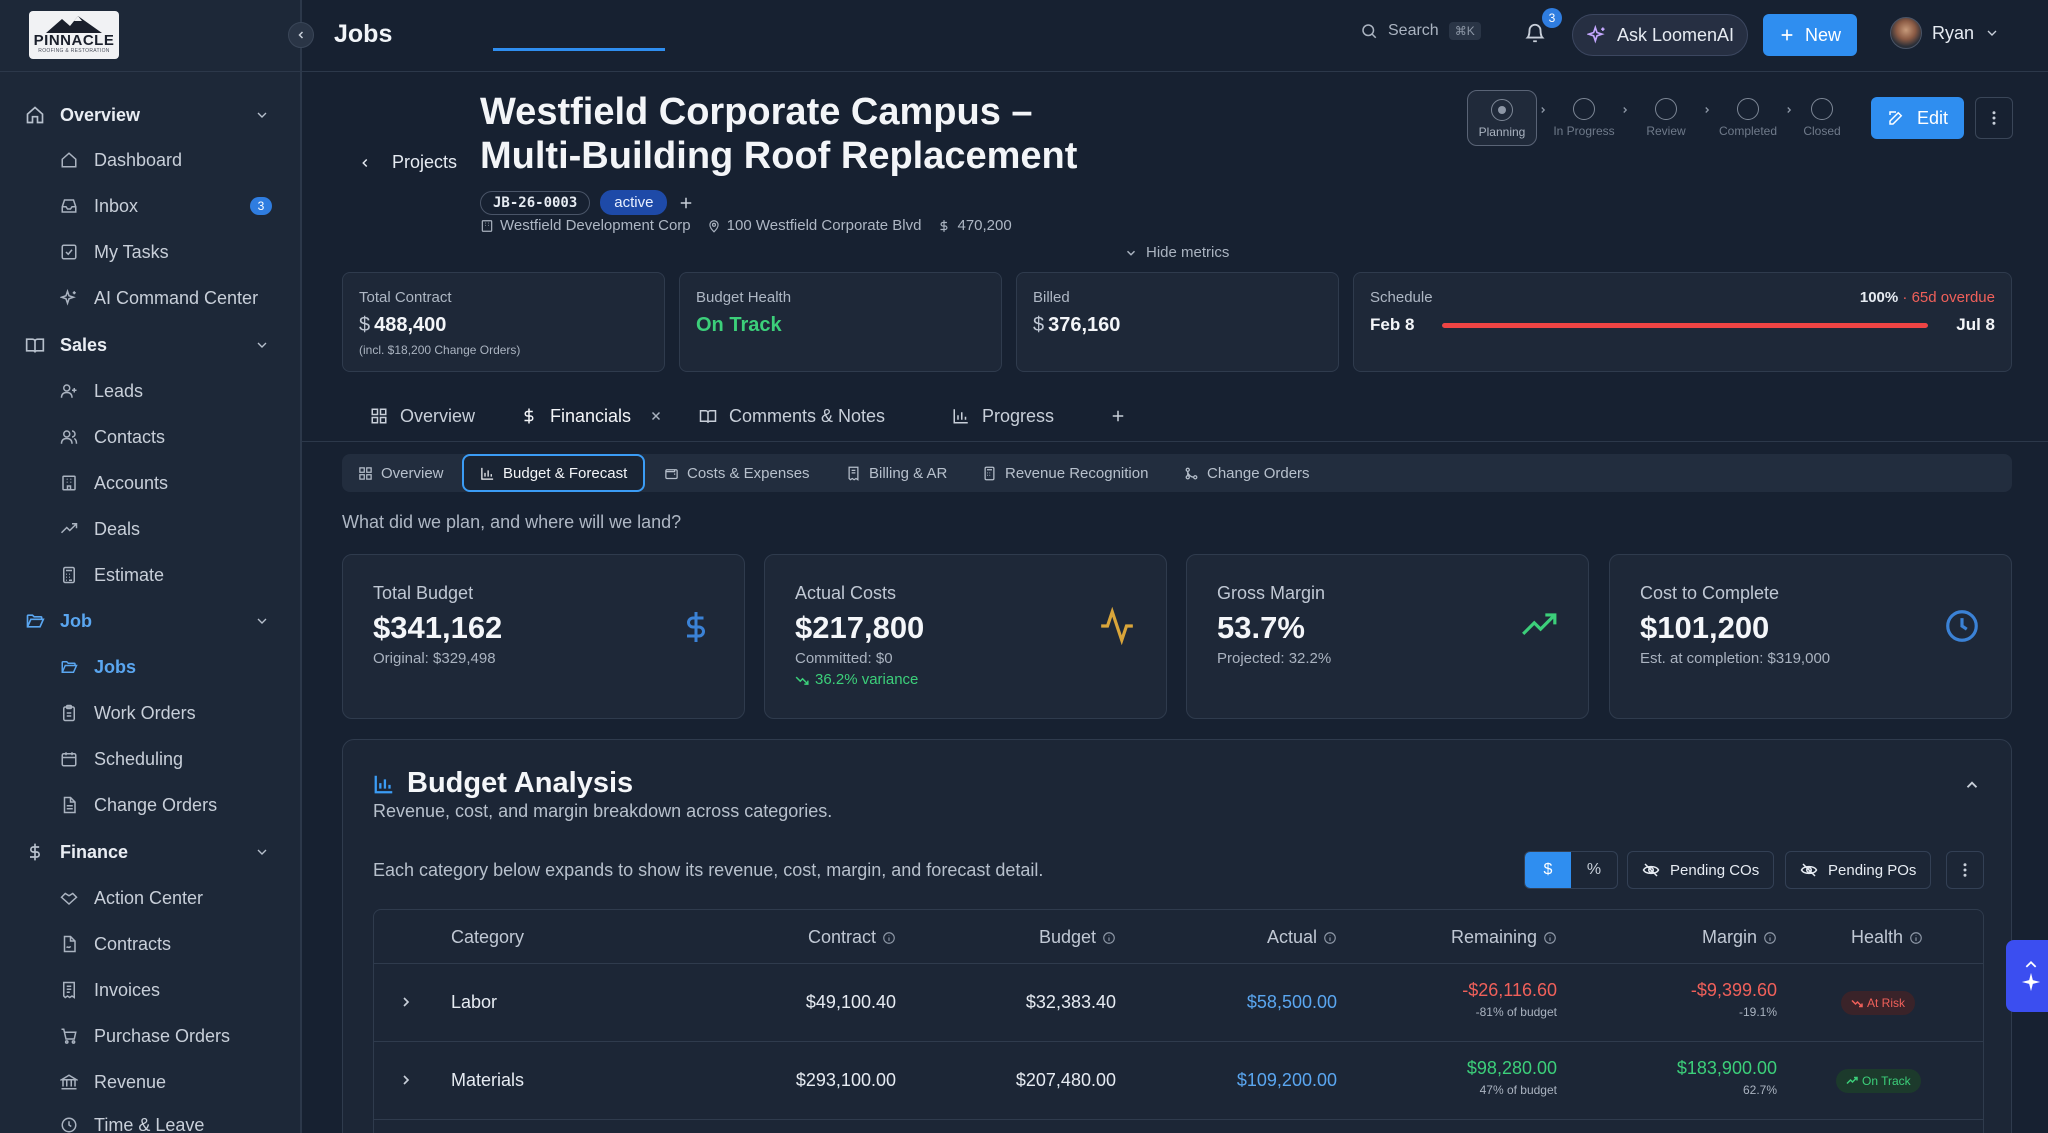  Describe the element at coordinates (1945, 33) in the screenshot. I see `user-menu: Ryan` at that location.